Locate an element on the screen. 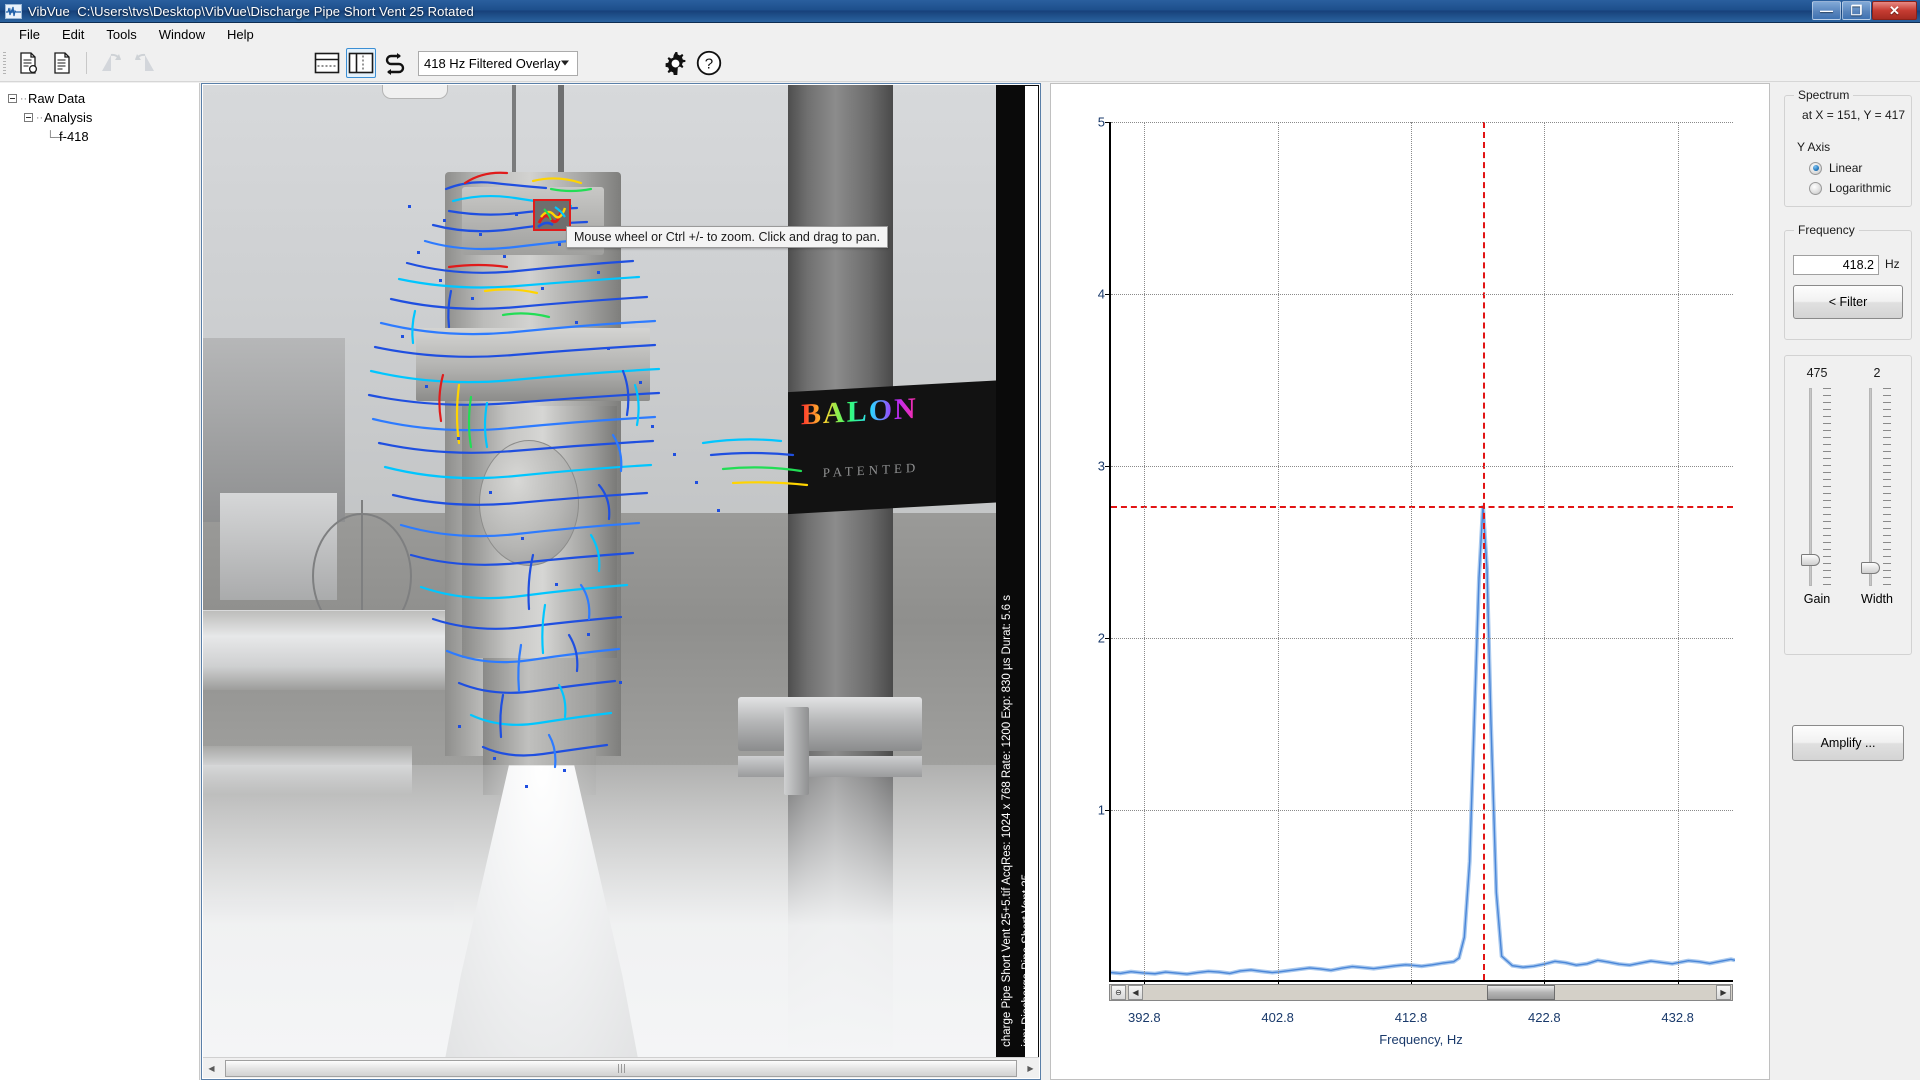 This screenshot has height=1080, width=1920. radio-option-linear: Linear is located at coordinates (1828, 168).